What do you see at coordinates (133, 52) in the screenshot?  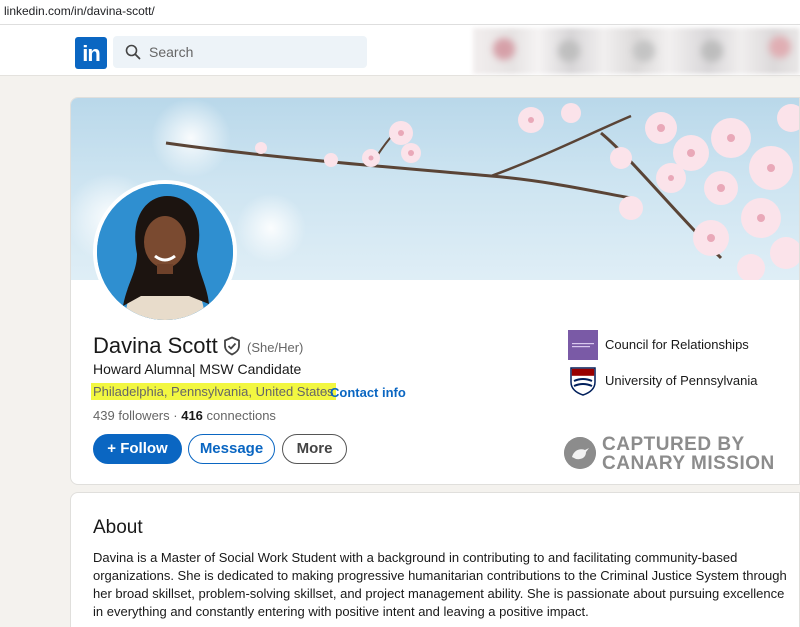 I see `search-icon` at bounding box center [133, 52].